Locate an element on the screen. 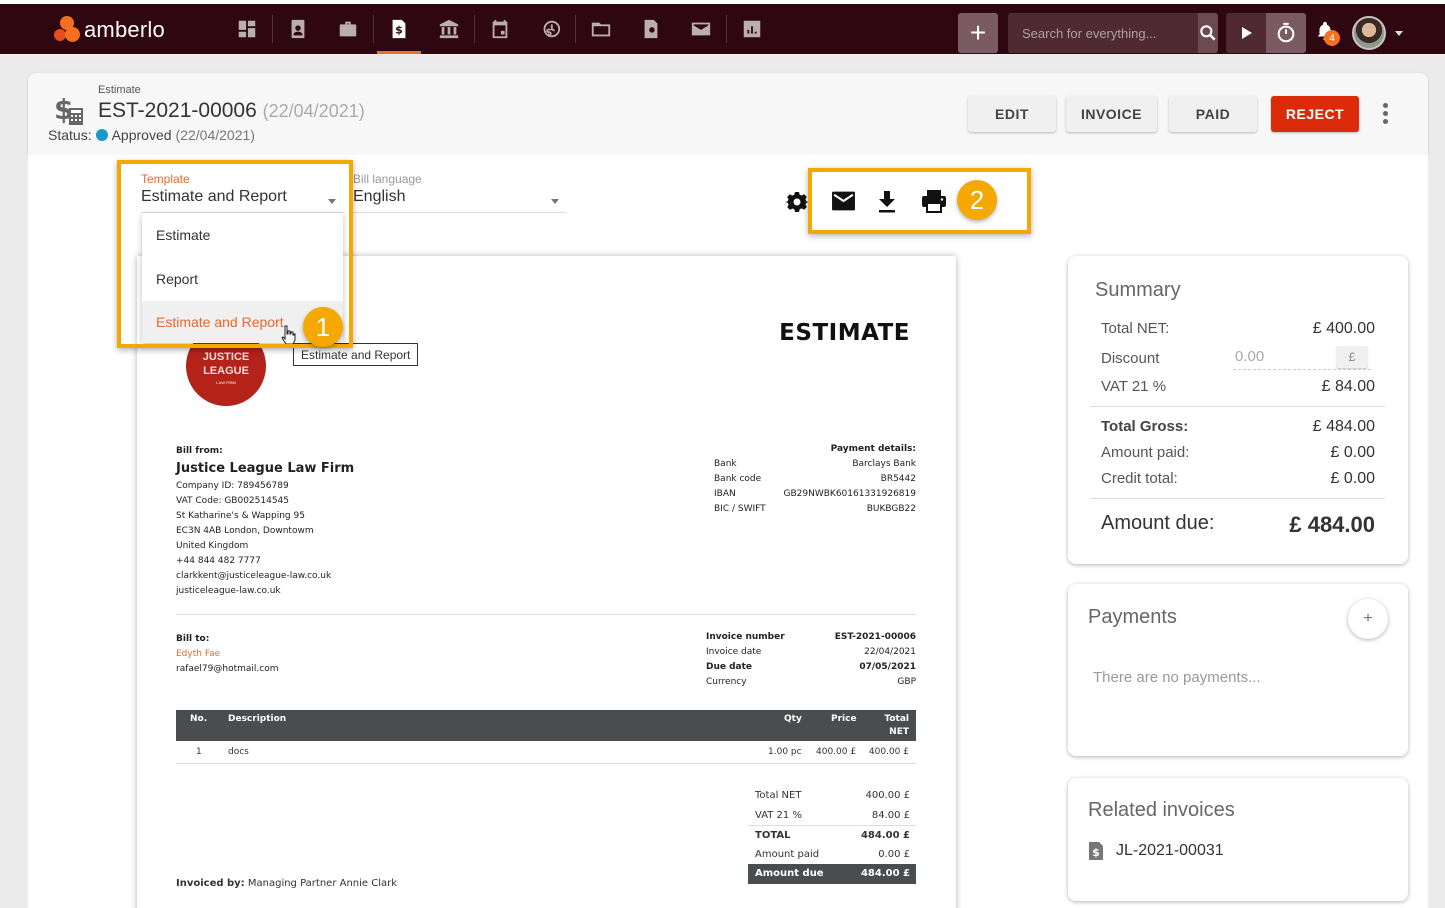  highlight-export-actions is located at coordinates (919, 201).